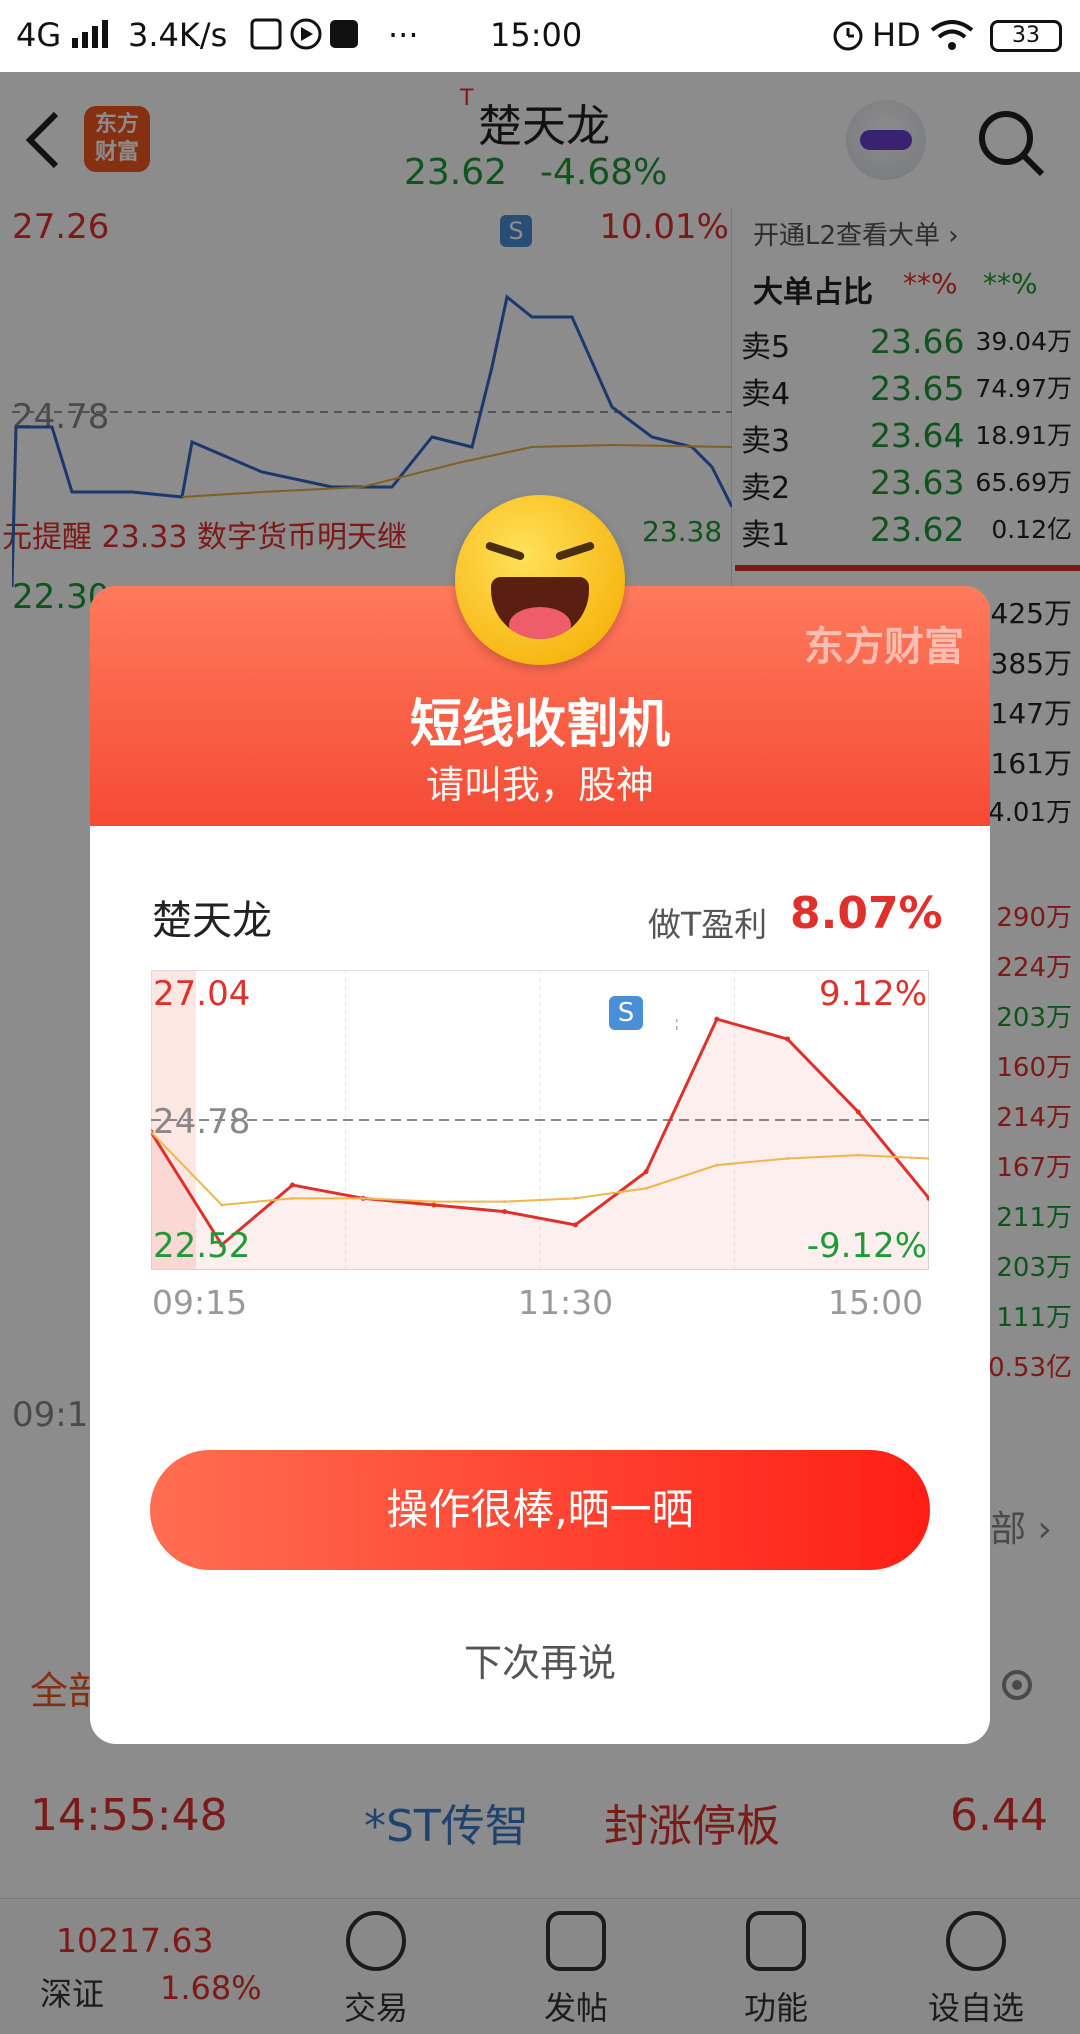  I want to click on time-label-open: 09:15, so click(200, 1302).